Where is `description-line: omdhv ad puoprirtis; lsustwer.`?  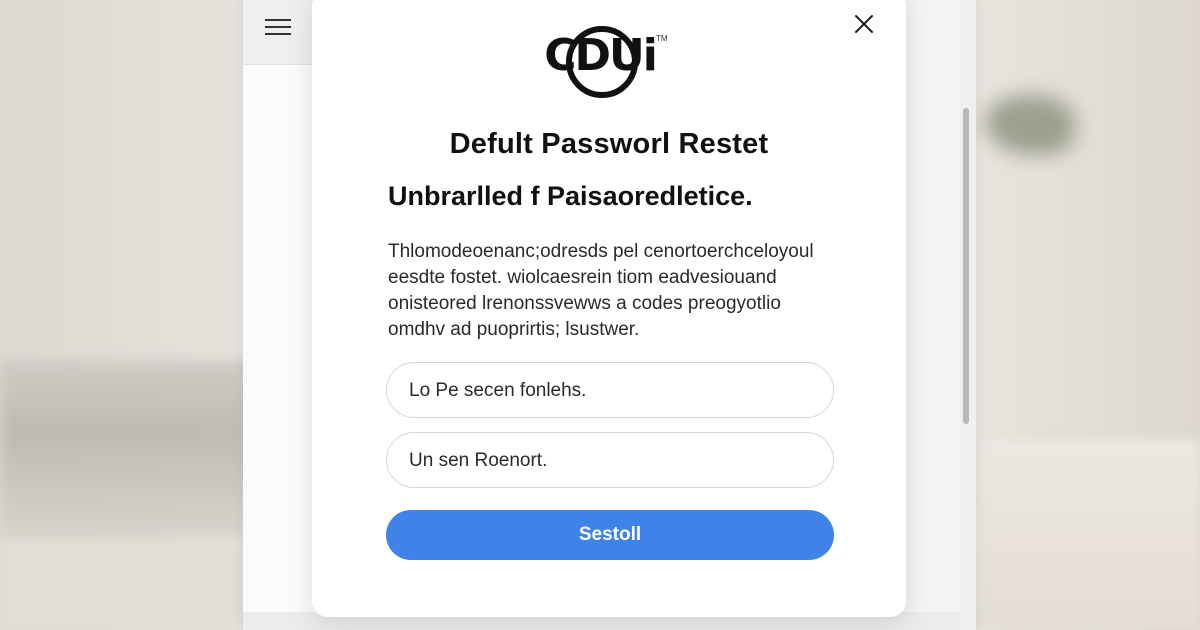
description-line: omdhv ad puoprirtis; lsustwer. is located at coordinates (514, 329).